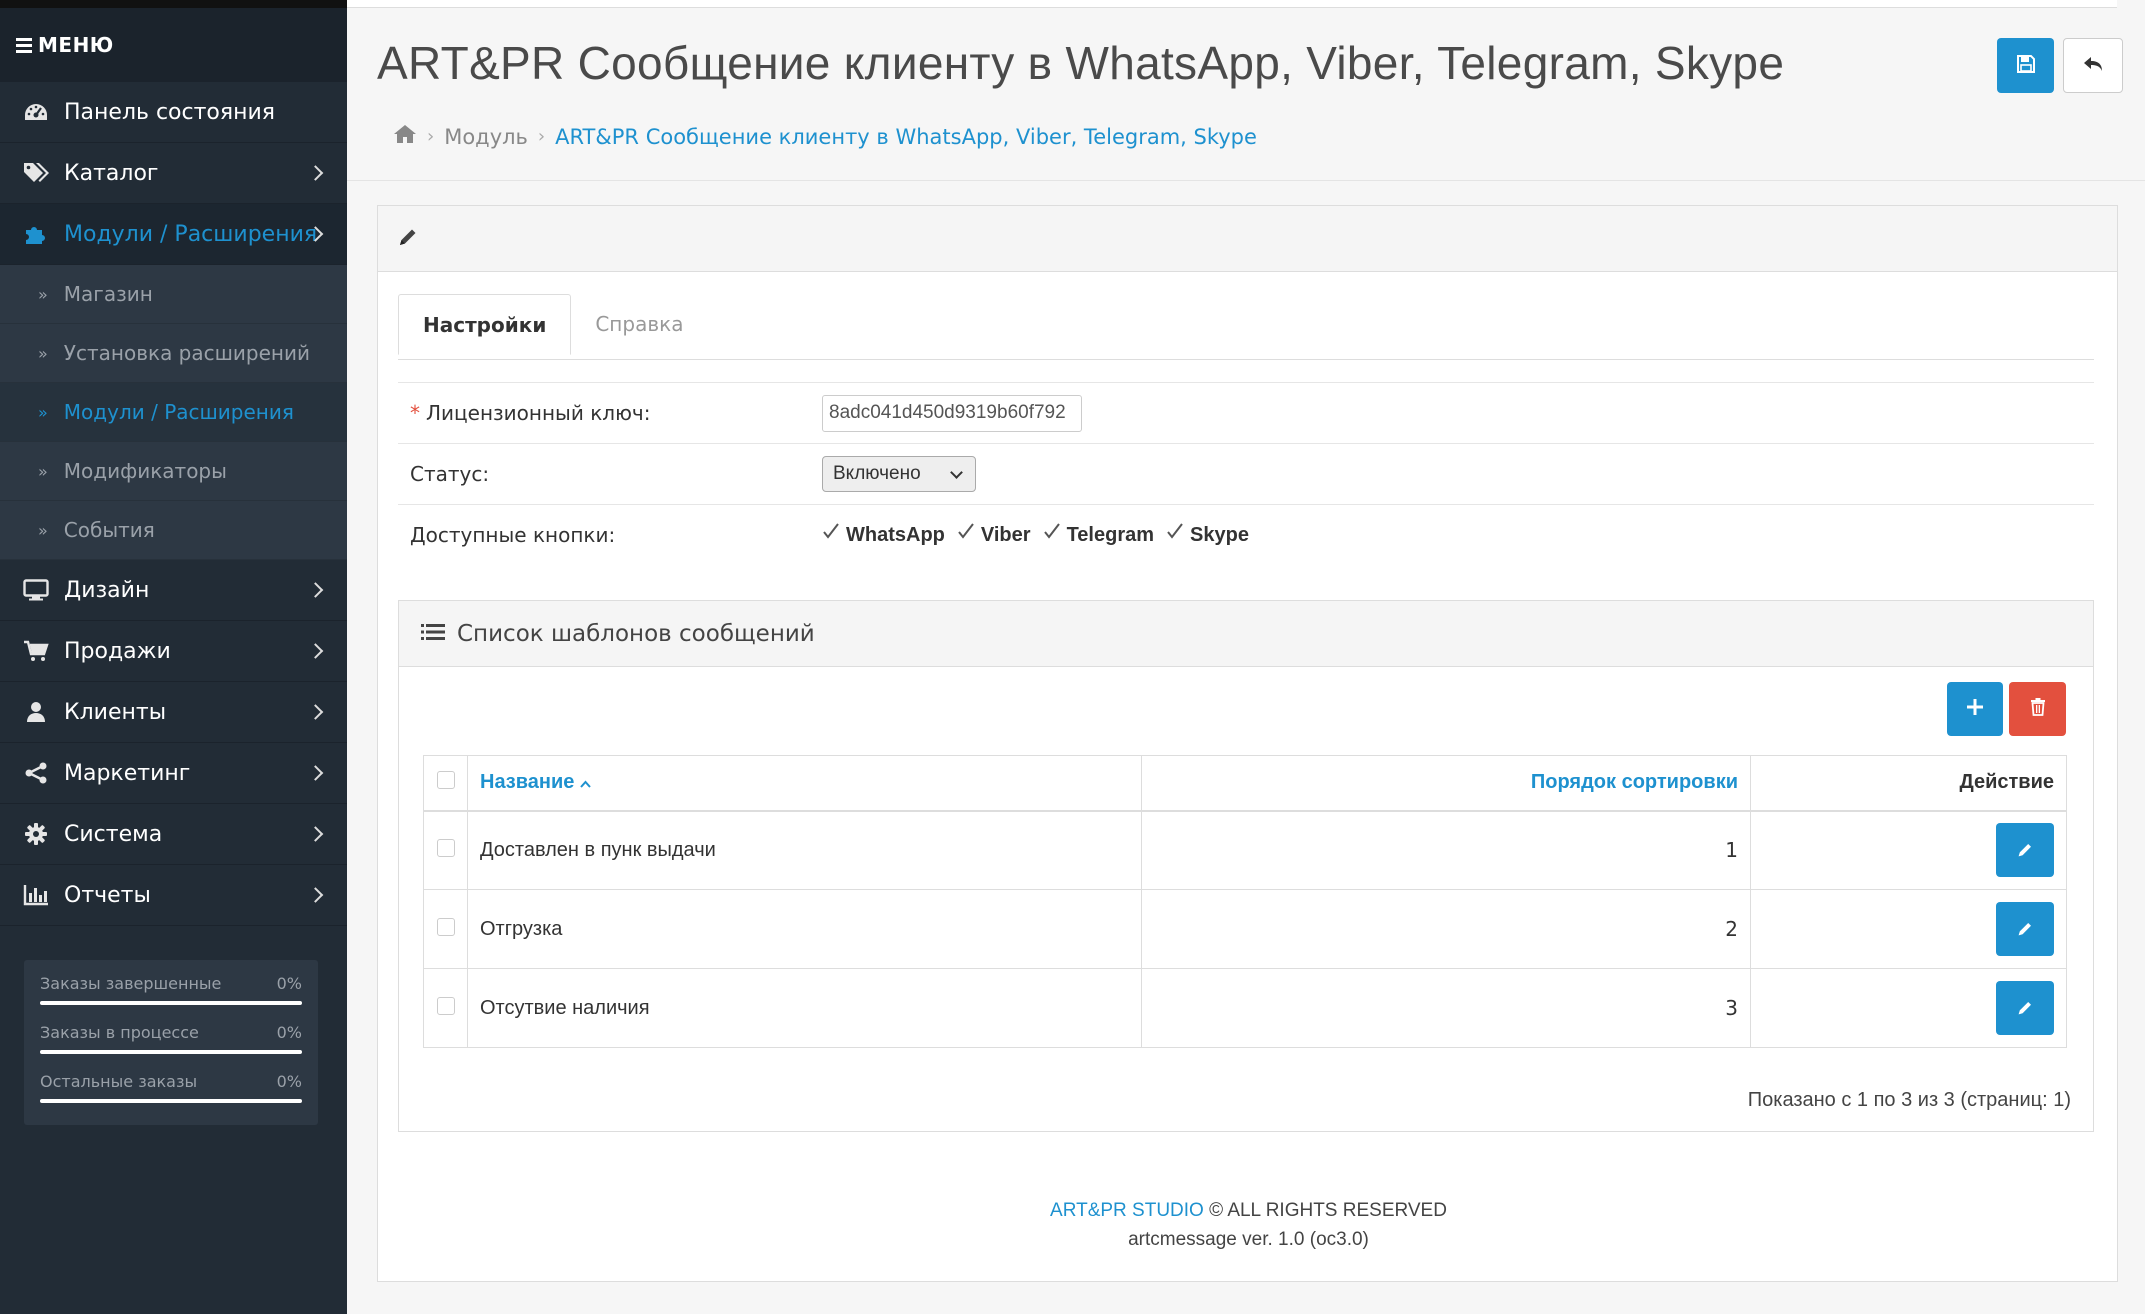  I want to click on checkbox-label: Telegram, so click(1110, 534).